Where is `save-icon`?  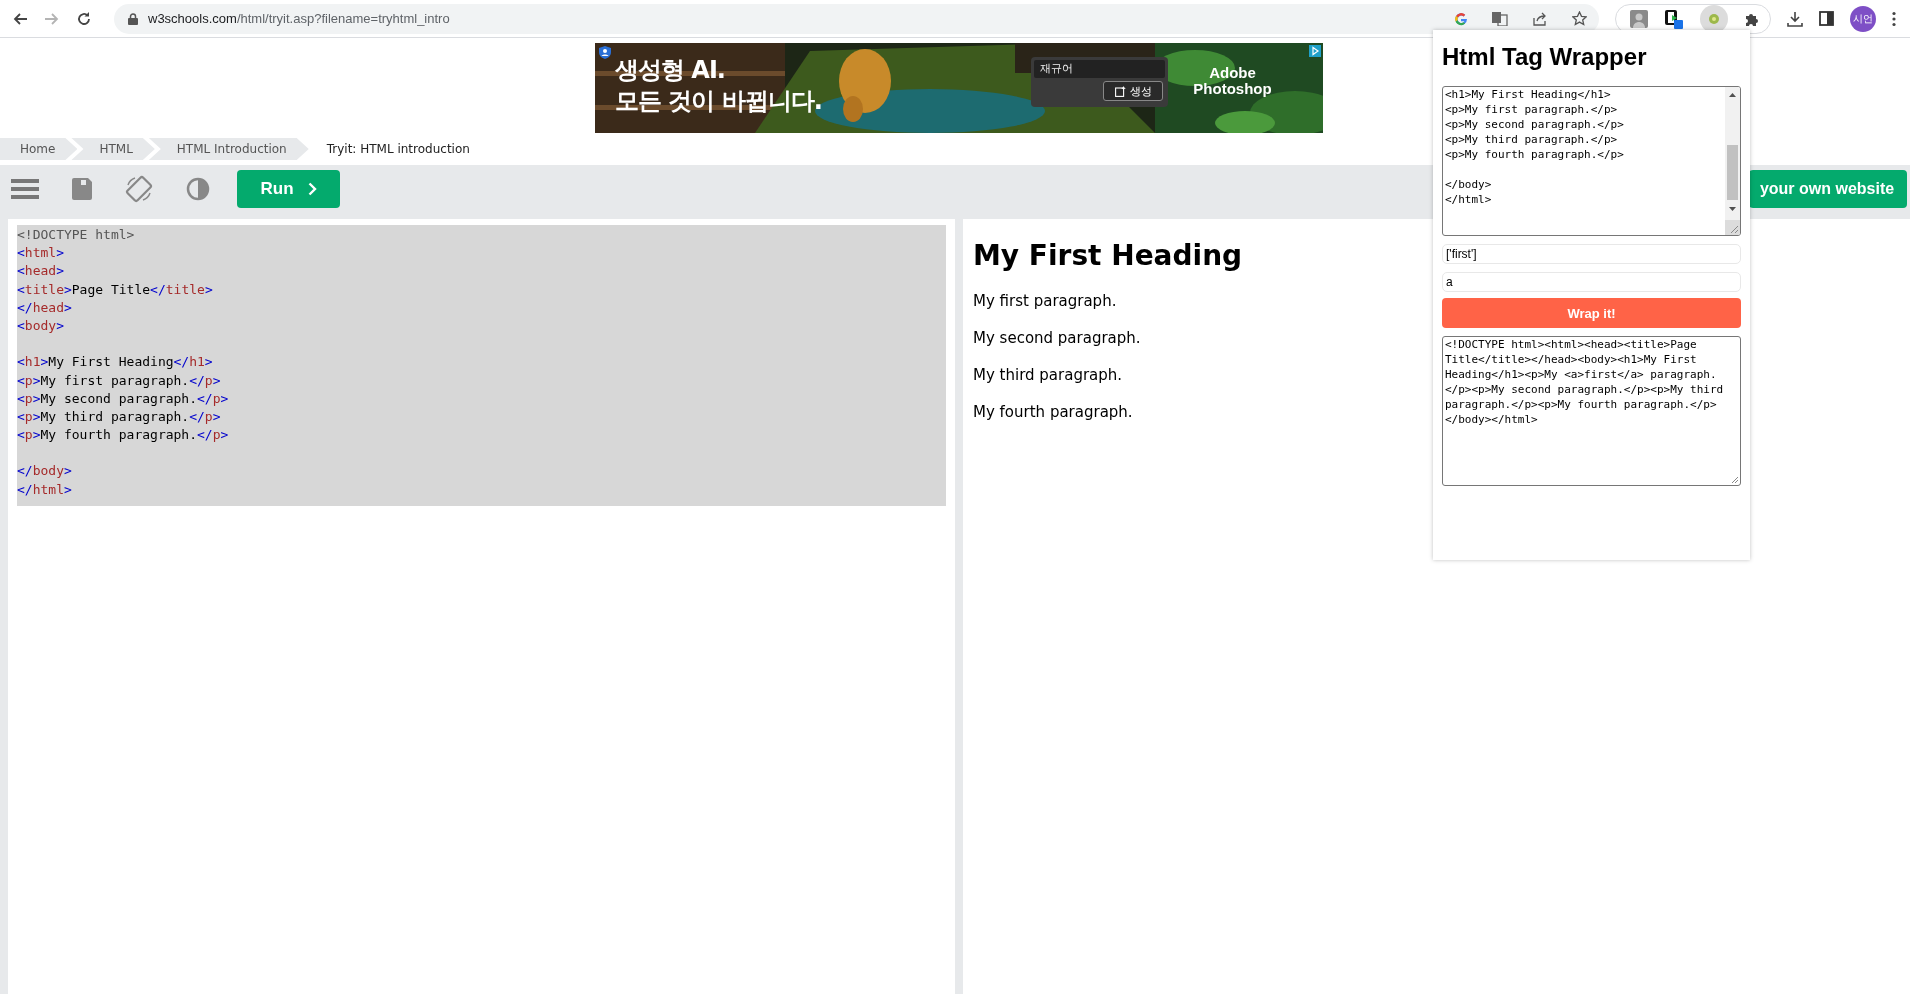
save-icon is located at coordinates (82, 189).